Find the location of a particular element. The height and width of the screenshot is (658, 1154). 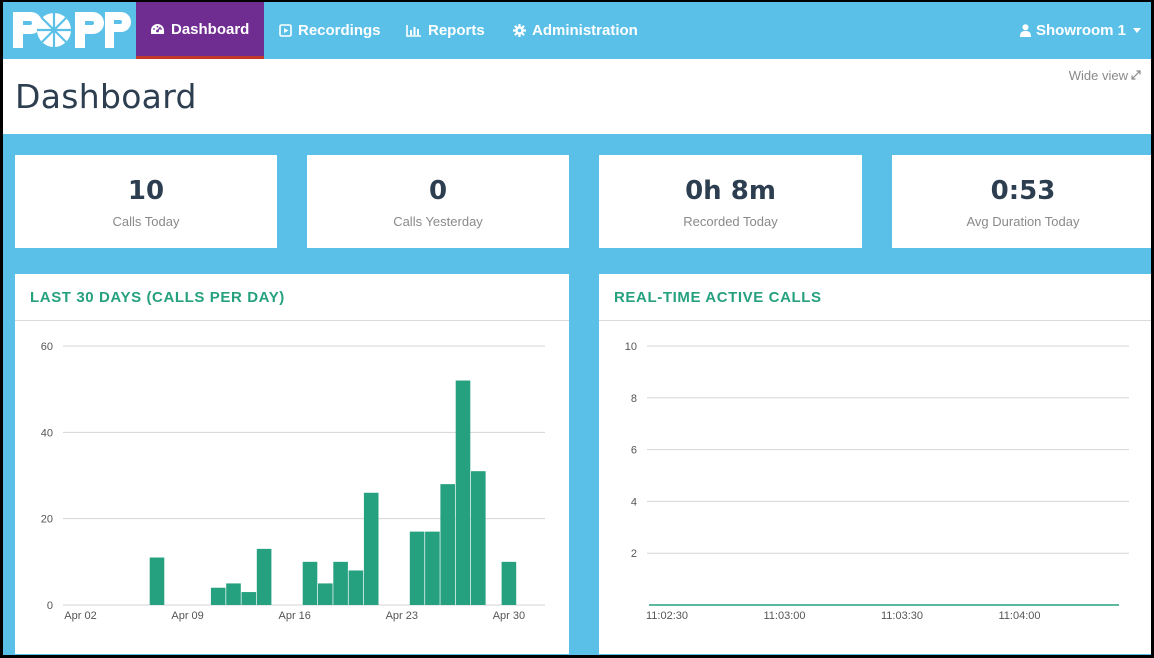

x-tick-label: Apr 30 is located at coordinates (509, 616).